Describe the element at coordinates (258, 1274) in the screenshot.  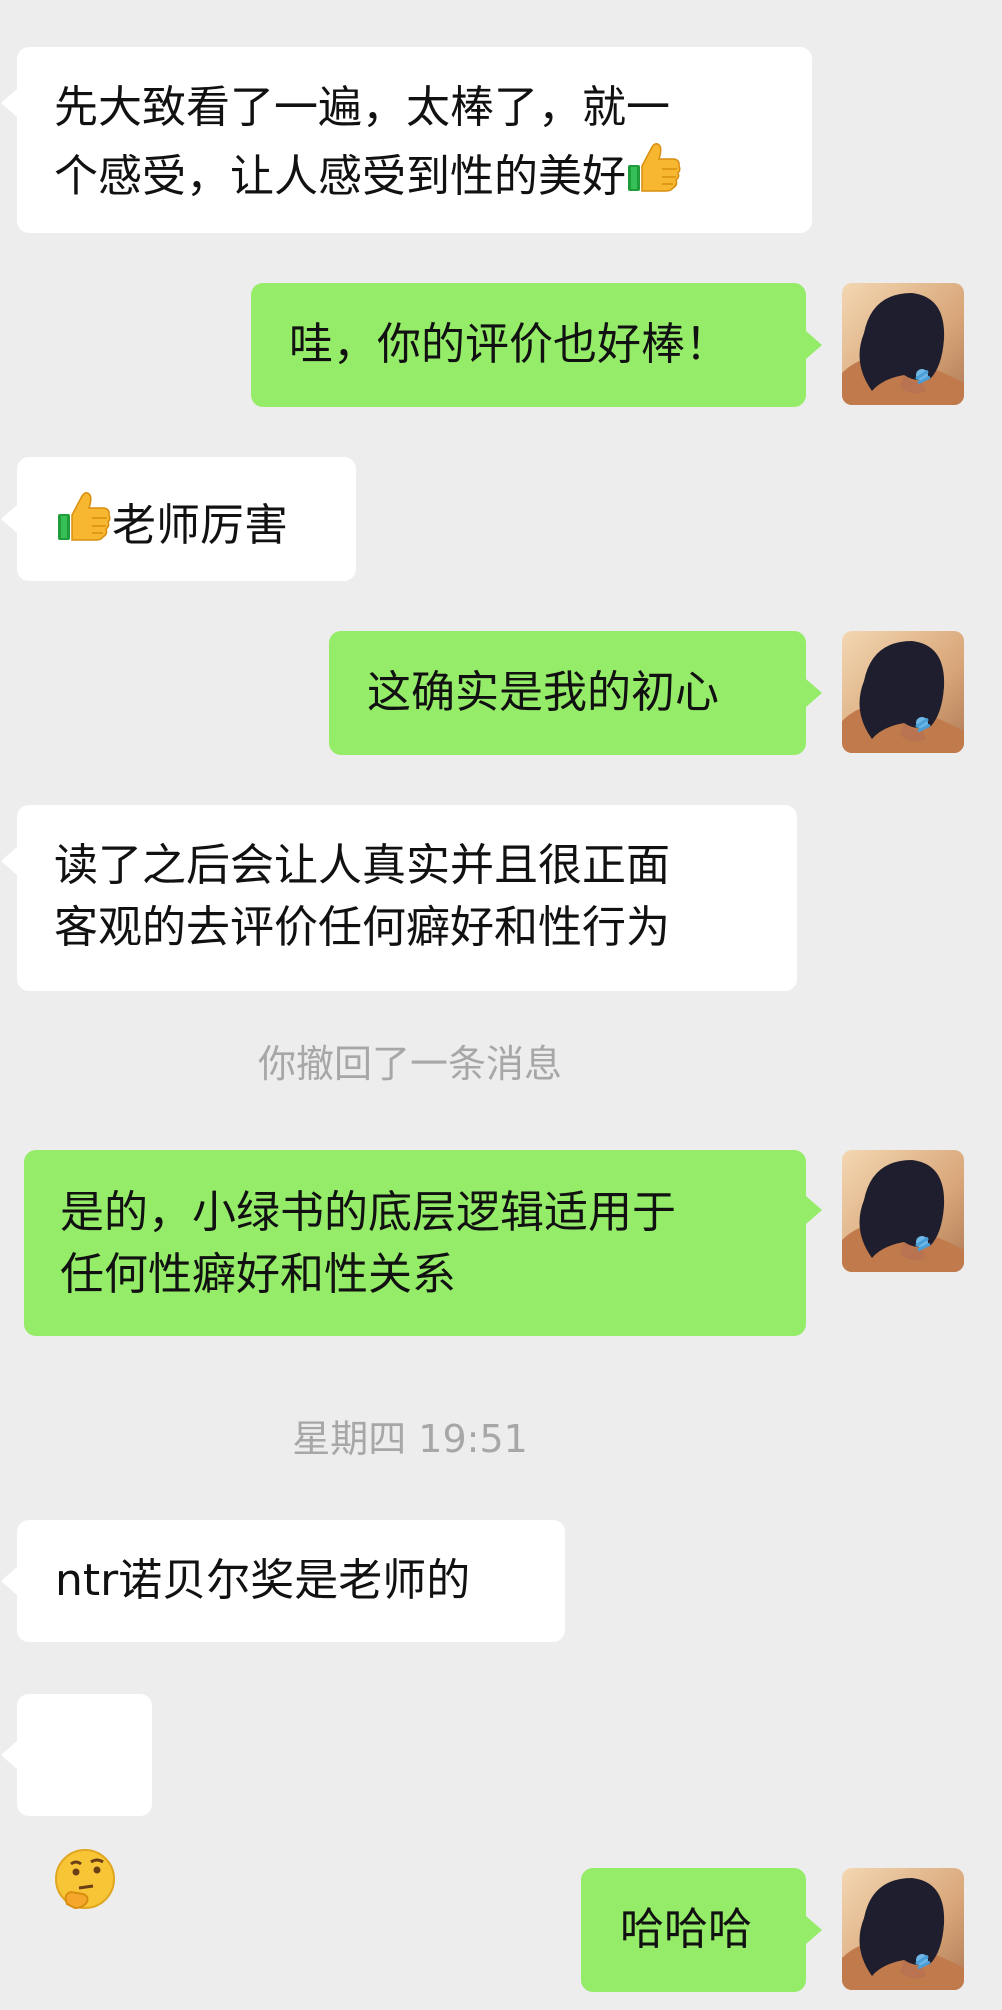
I see `message-text-line: 任何性癖好和性关系` at that location.